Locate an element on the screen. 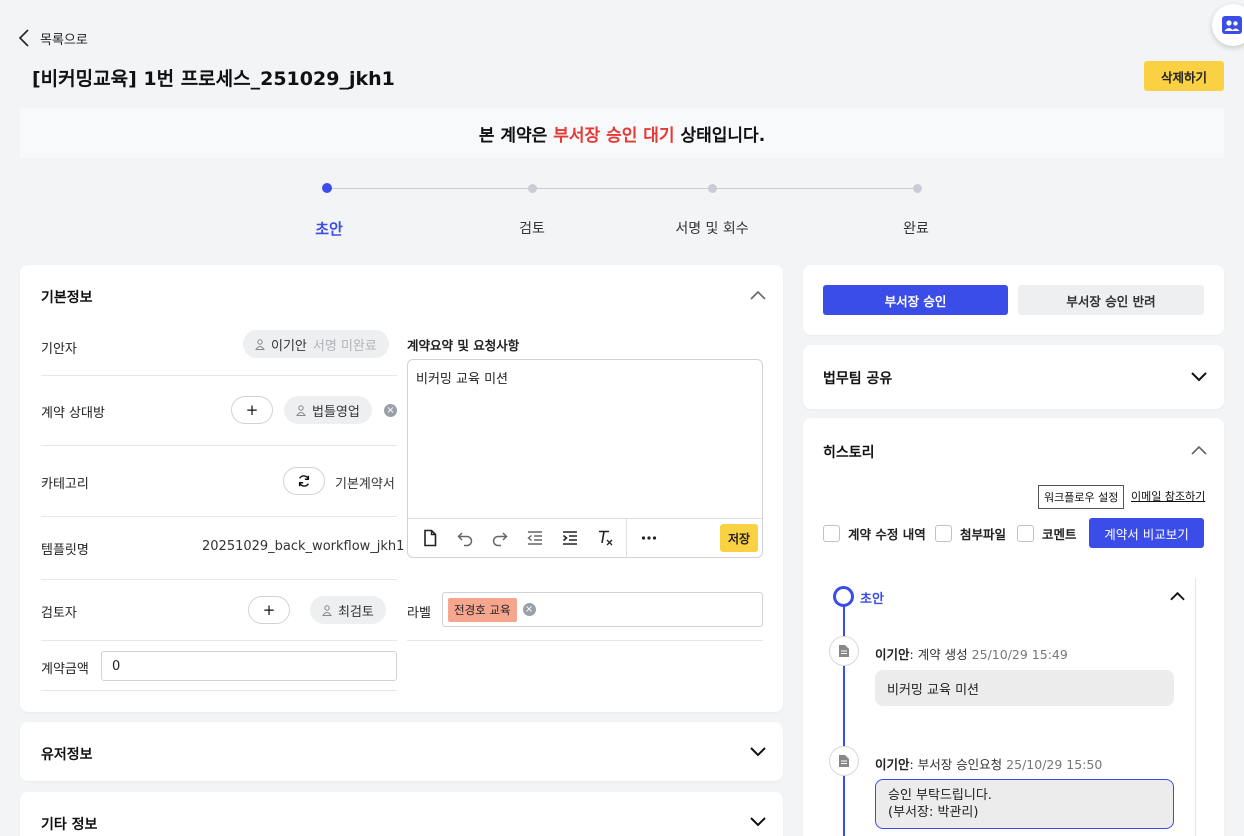 The height and width of the screenshot is (836, 1244). counterparty-pill: 법틀영업 is located at coordinates (328, 410).